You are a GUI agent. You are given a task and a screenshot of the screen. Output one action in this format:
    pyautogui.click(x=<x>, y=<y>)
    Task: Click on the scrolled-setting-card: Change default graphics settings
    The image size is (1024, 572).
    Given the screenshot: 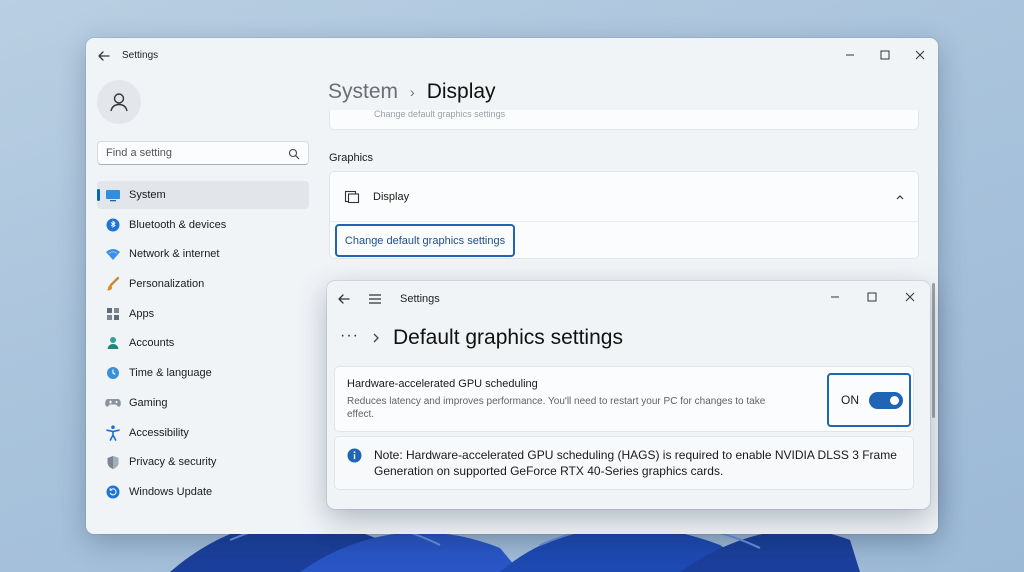 What is the action you would take?
    pyautogui.click(x=624, y=120)
    